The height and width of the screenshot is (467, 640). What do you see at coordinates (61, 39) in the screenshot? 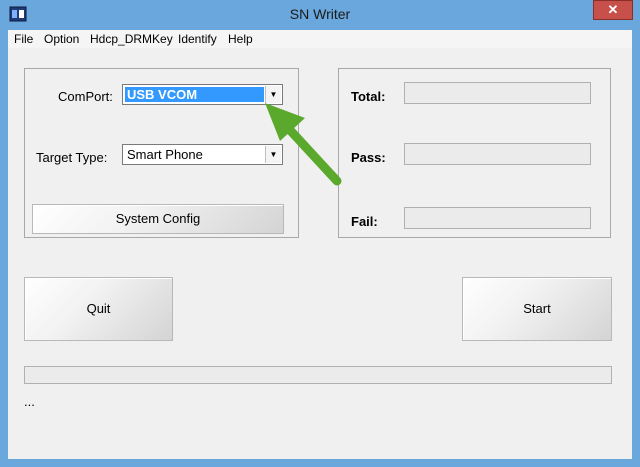
I see `menu-option: Option` at bounding box center [61, 39].